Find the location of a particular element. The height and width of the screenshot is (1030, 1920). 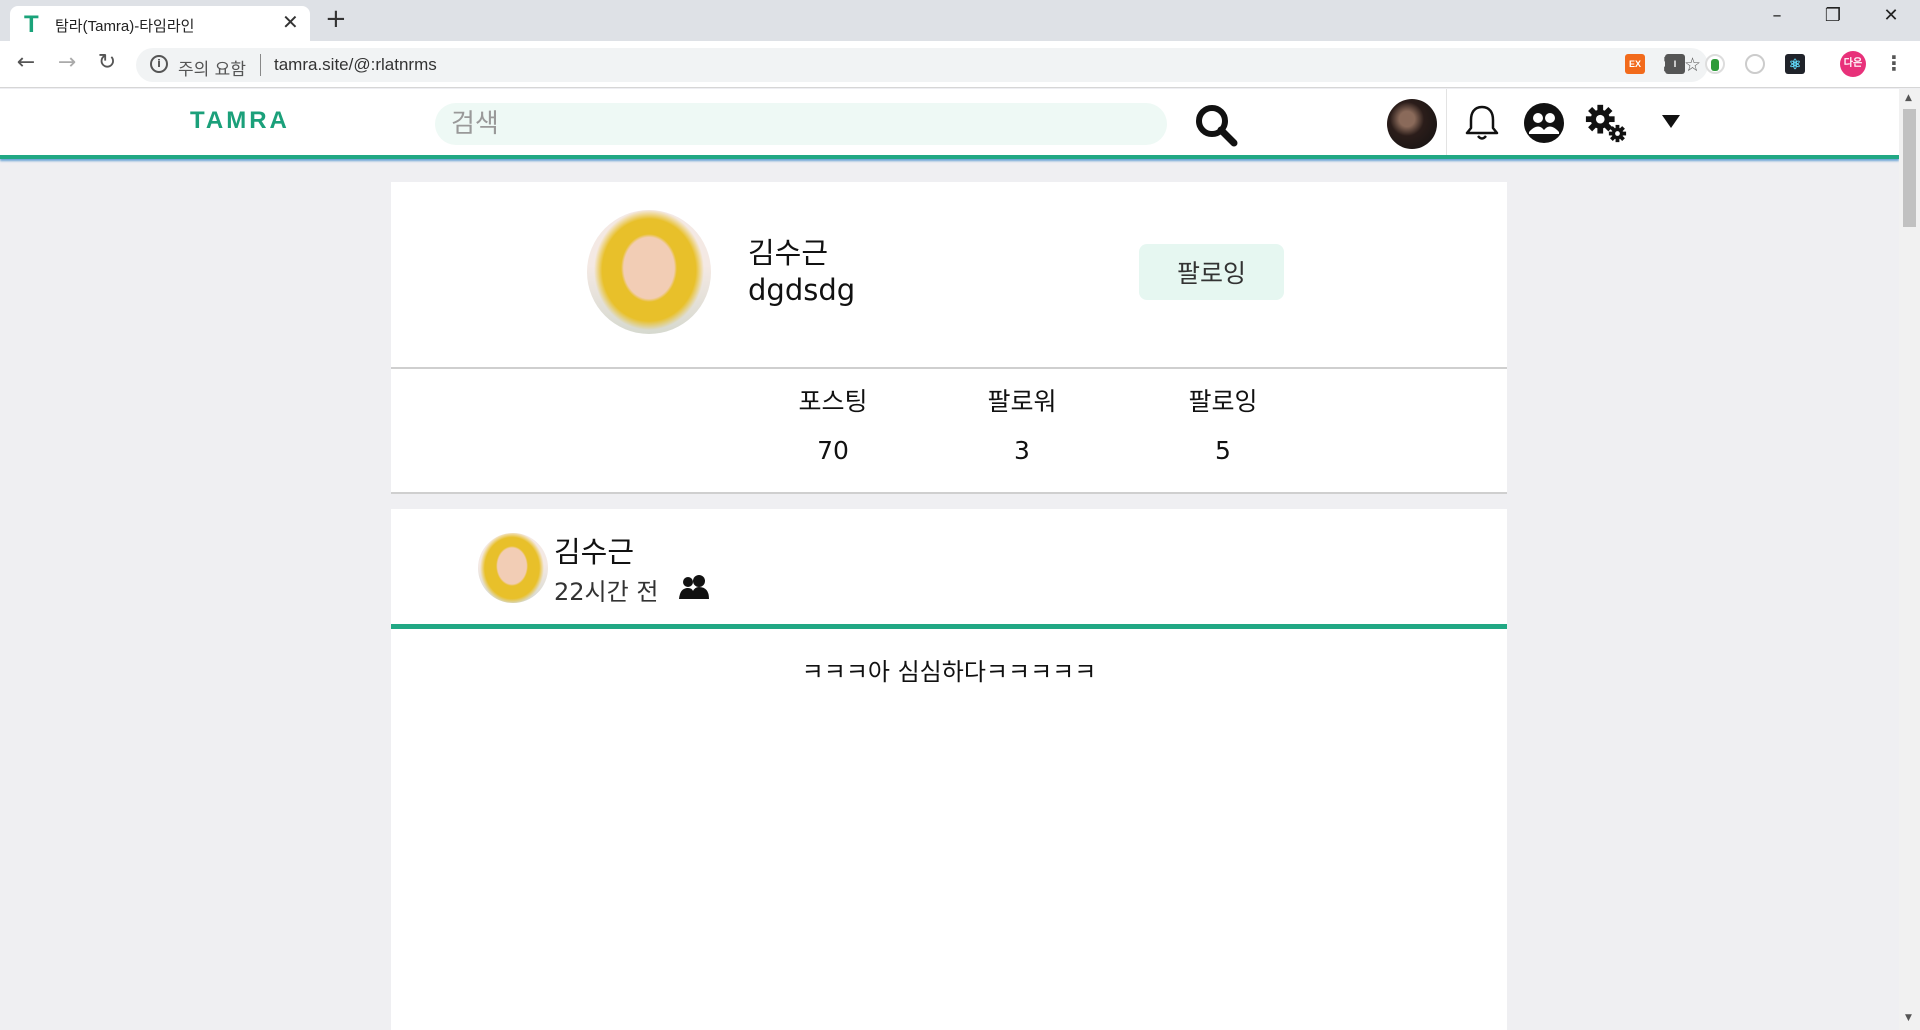

search-input is located at coordinates (801, 124).